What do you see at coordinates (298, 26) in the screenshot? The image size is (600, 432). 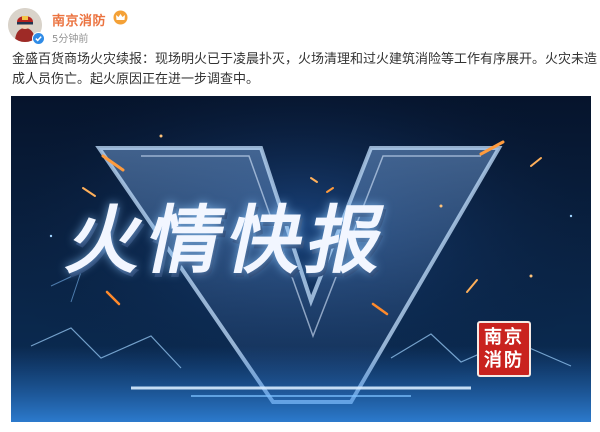 I see `post-header: 南京消防 5分钟前` at bounding box center [298, 26].